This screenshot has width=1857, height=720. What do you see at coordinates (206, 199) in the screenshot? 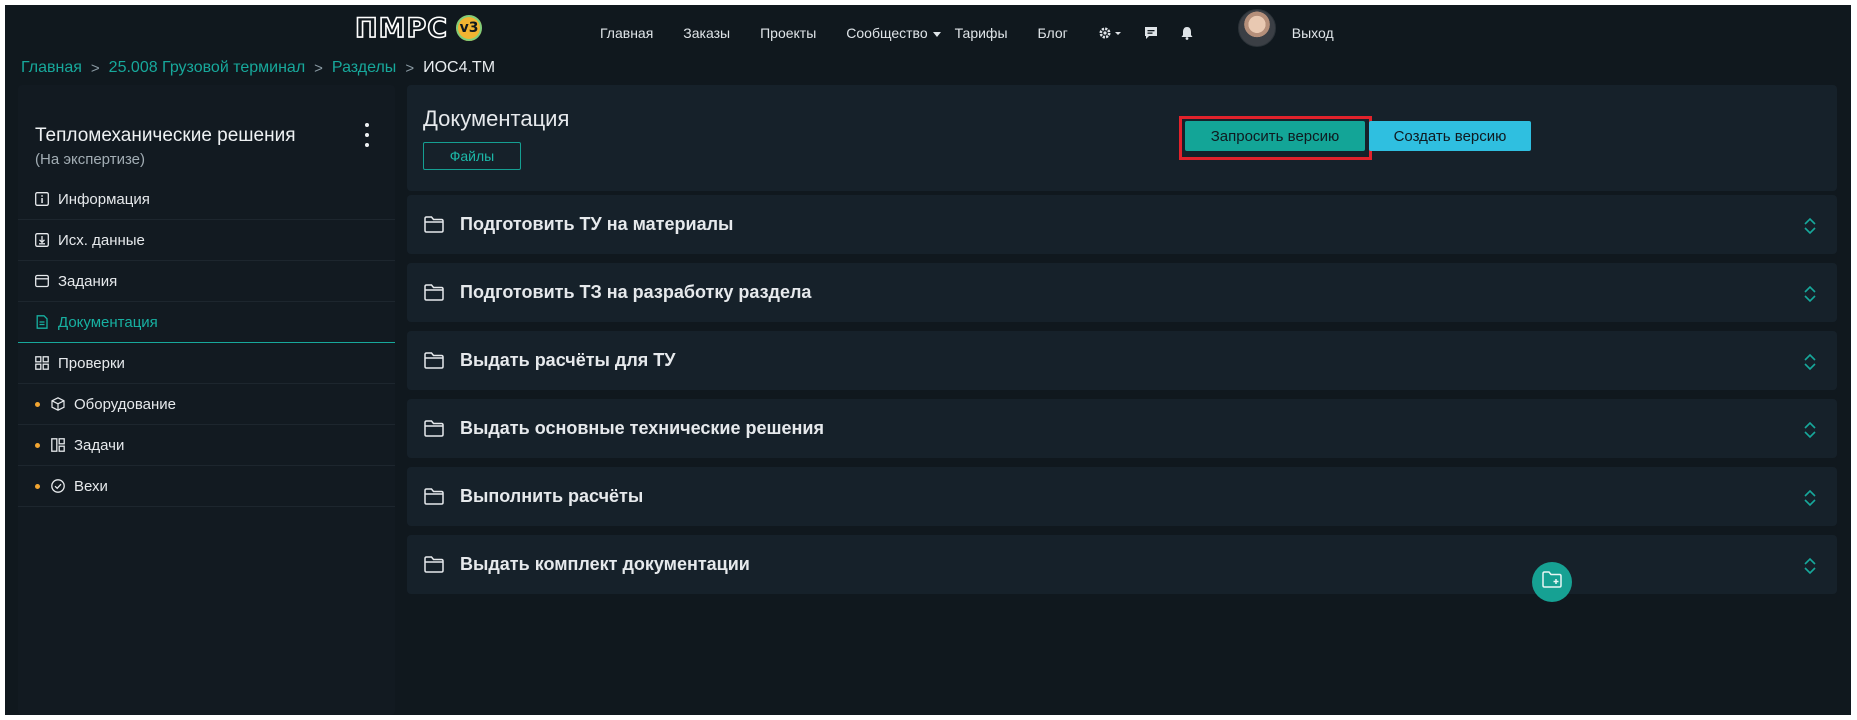
I see `sidebar-item-info: Информация` at bounding box center [206, 199].